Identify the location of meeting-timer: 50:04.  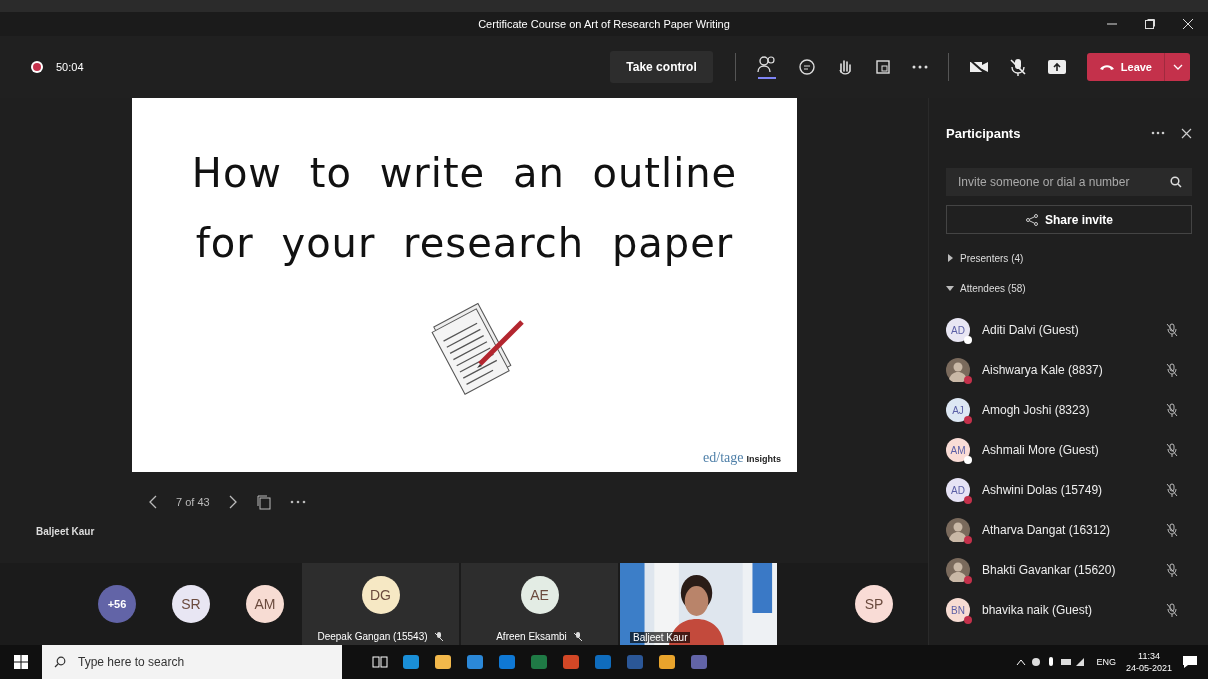
(70, 67).